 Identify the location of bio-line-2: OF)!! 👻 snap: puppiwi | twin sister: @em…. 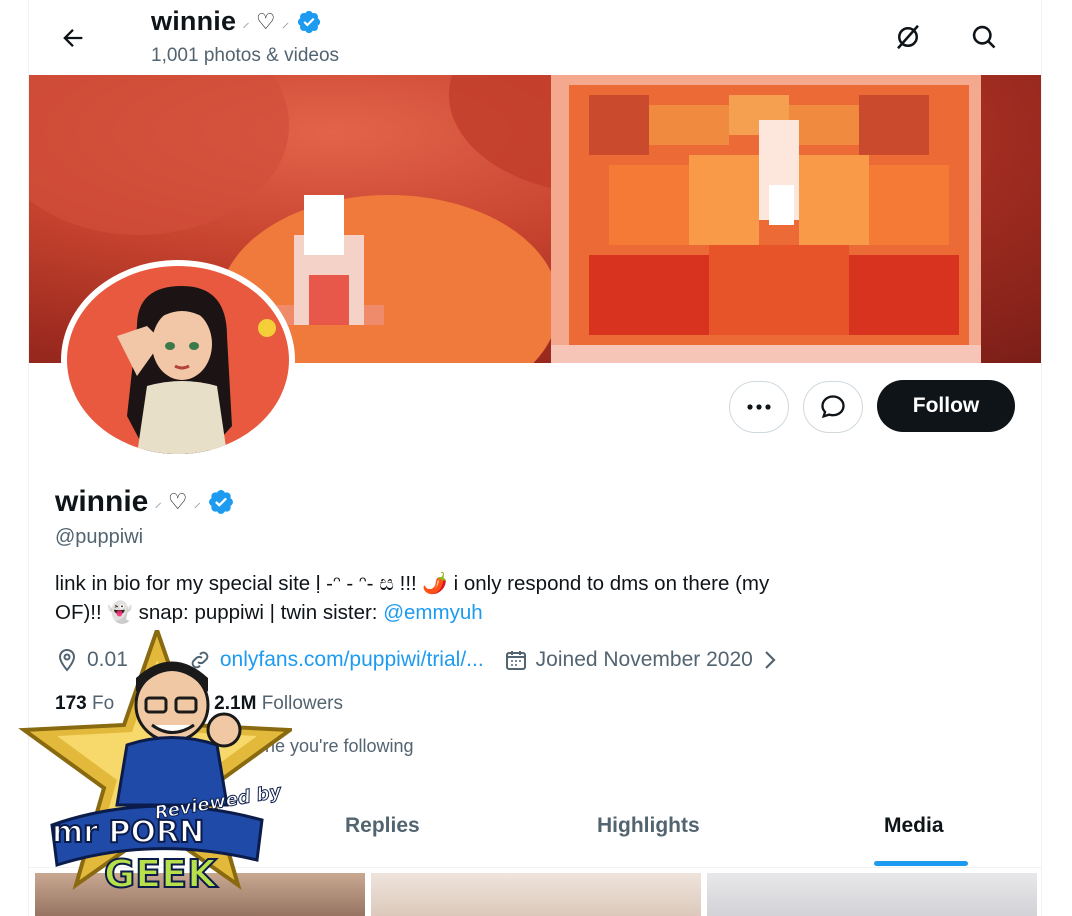
(530, 612).